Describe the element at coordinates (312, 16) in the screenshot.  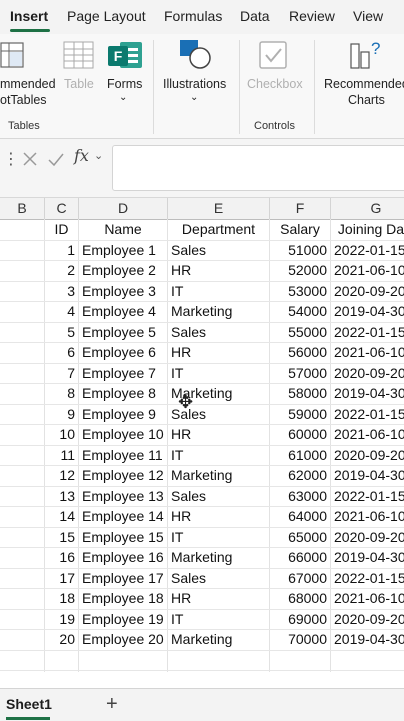
I see `tab-review: Review` at that location.